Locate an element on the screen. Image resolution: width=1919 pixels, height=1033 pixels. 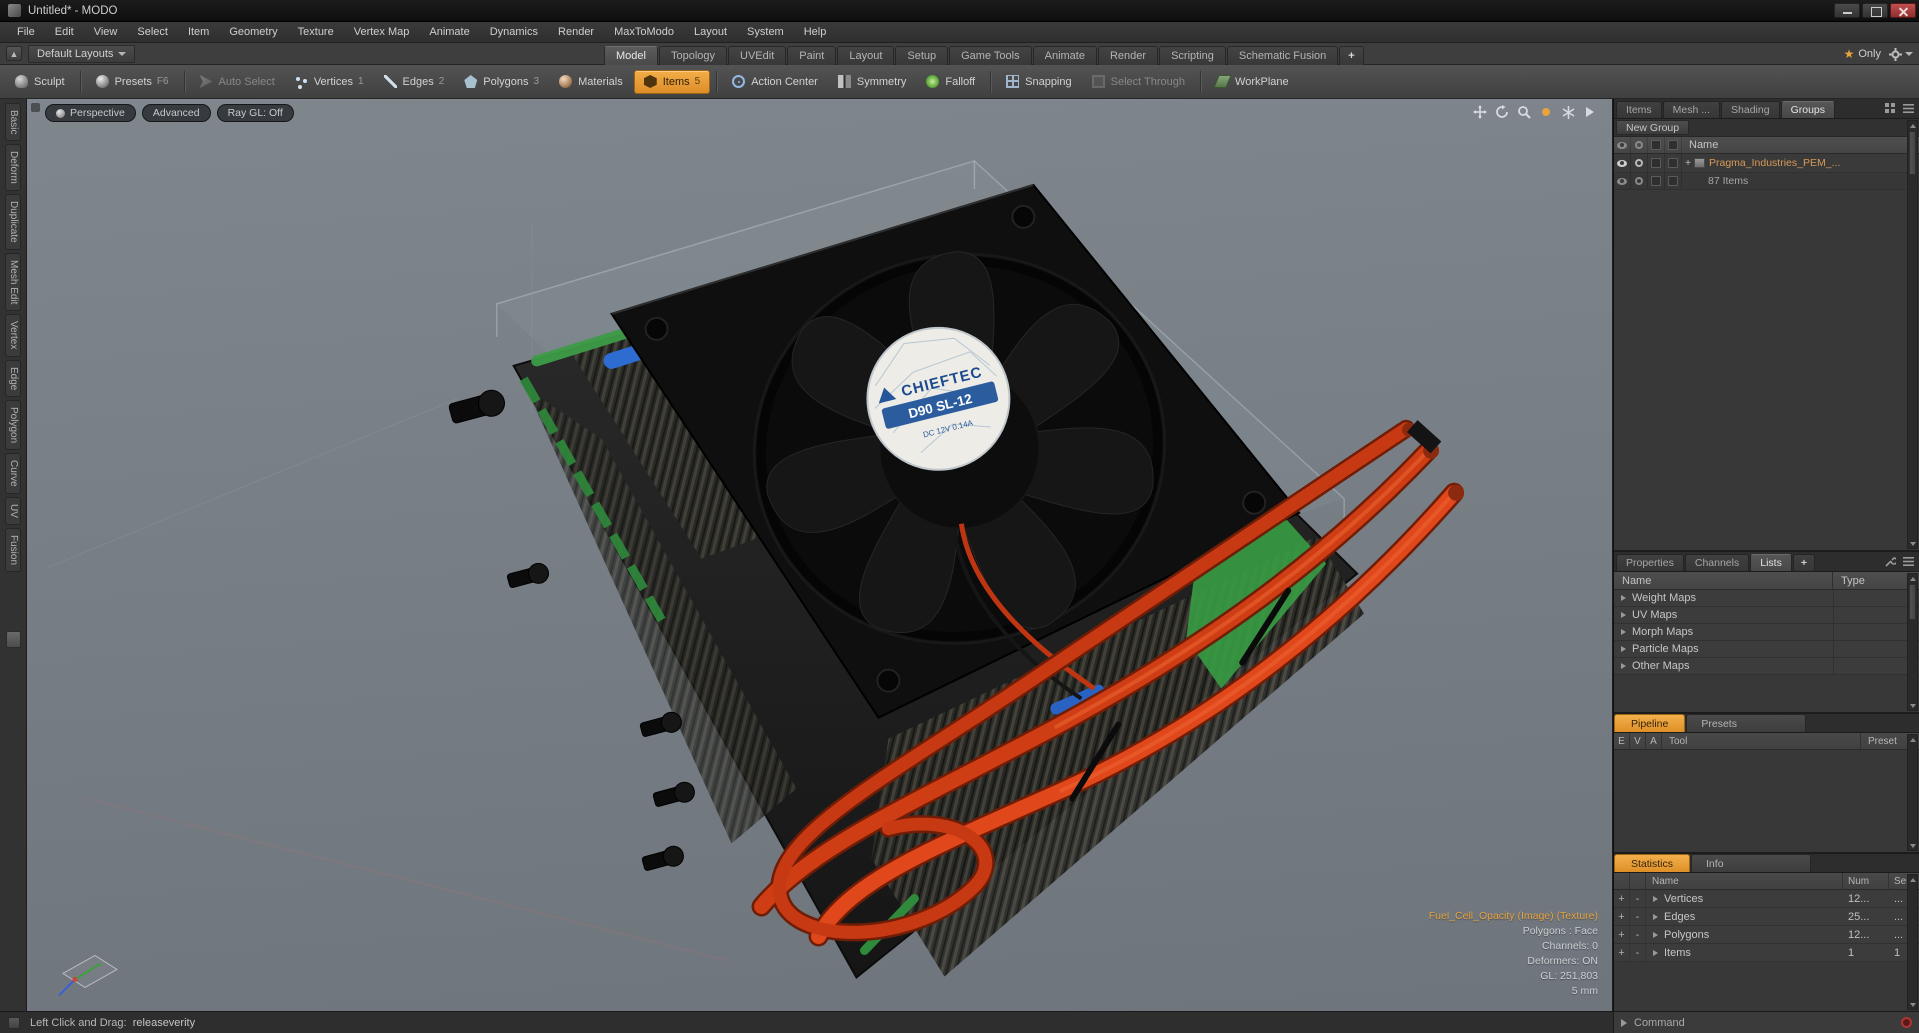
polygons-mode-button: Polygons 3 is located at coordinates (501, 82).